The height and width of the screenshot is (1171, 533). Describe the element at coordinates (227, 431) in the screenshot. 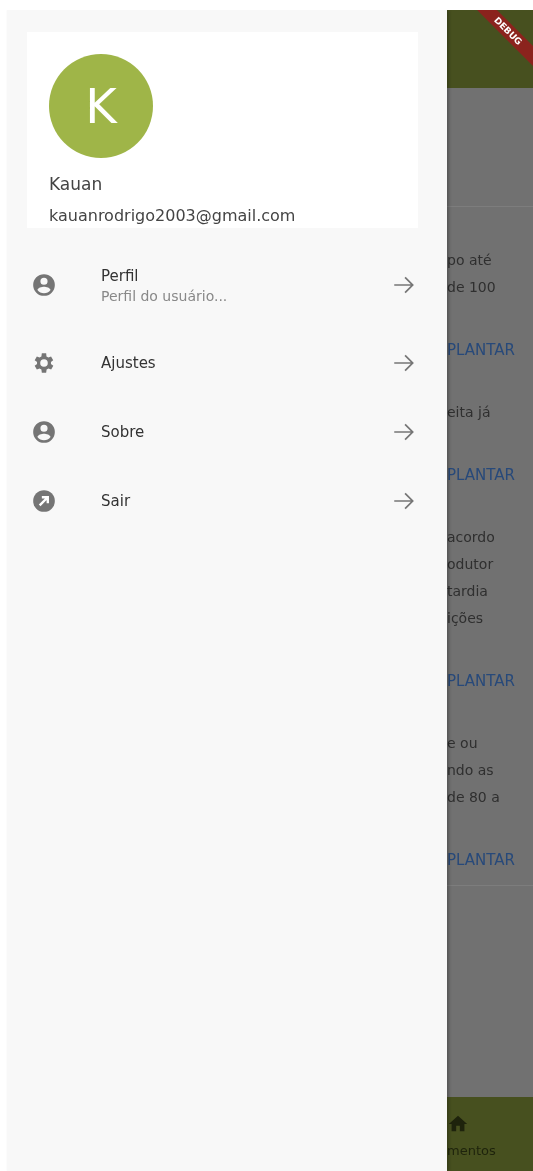

I see `menu-item: Sobre` at that location.